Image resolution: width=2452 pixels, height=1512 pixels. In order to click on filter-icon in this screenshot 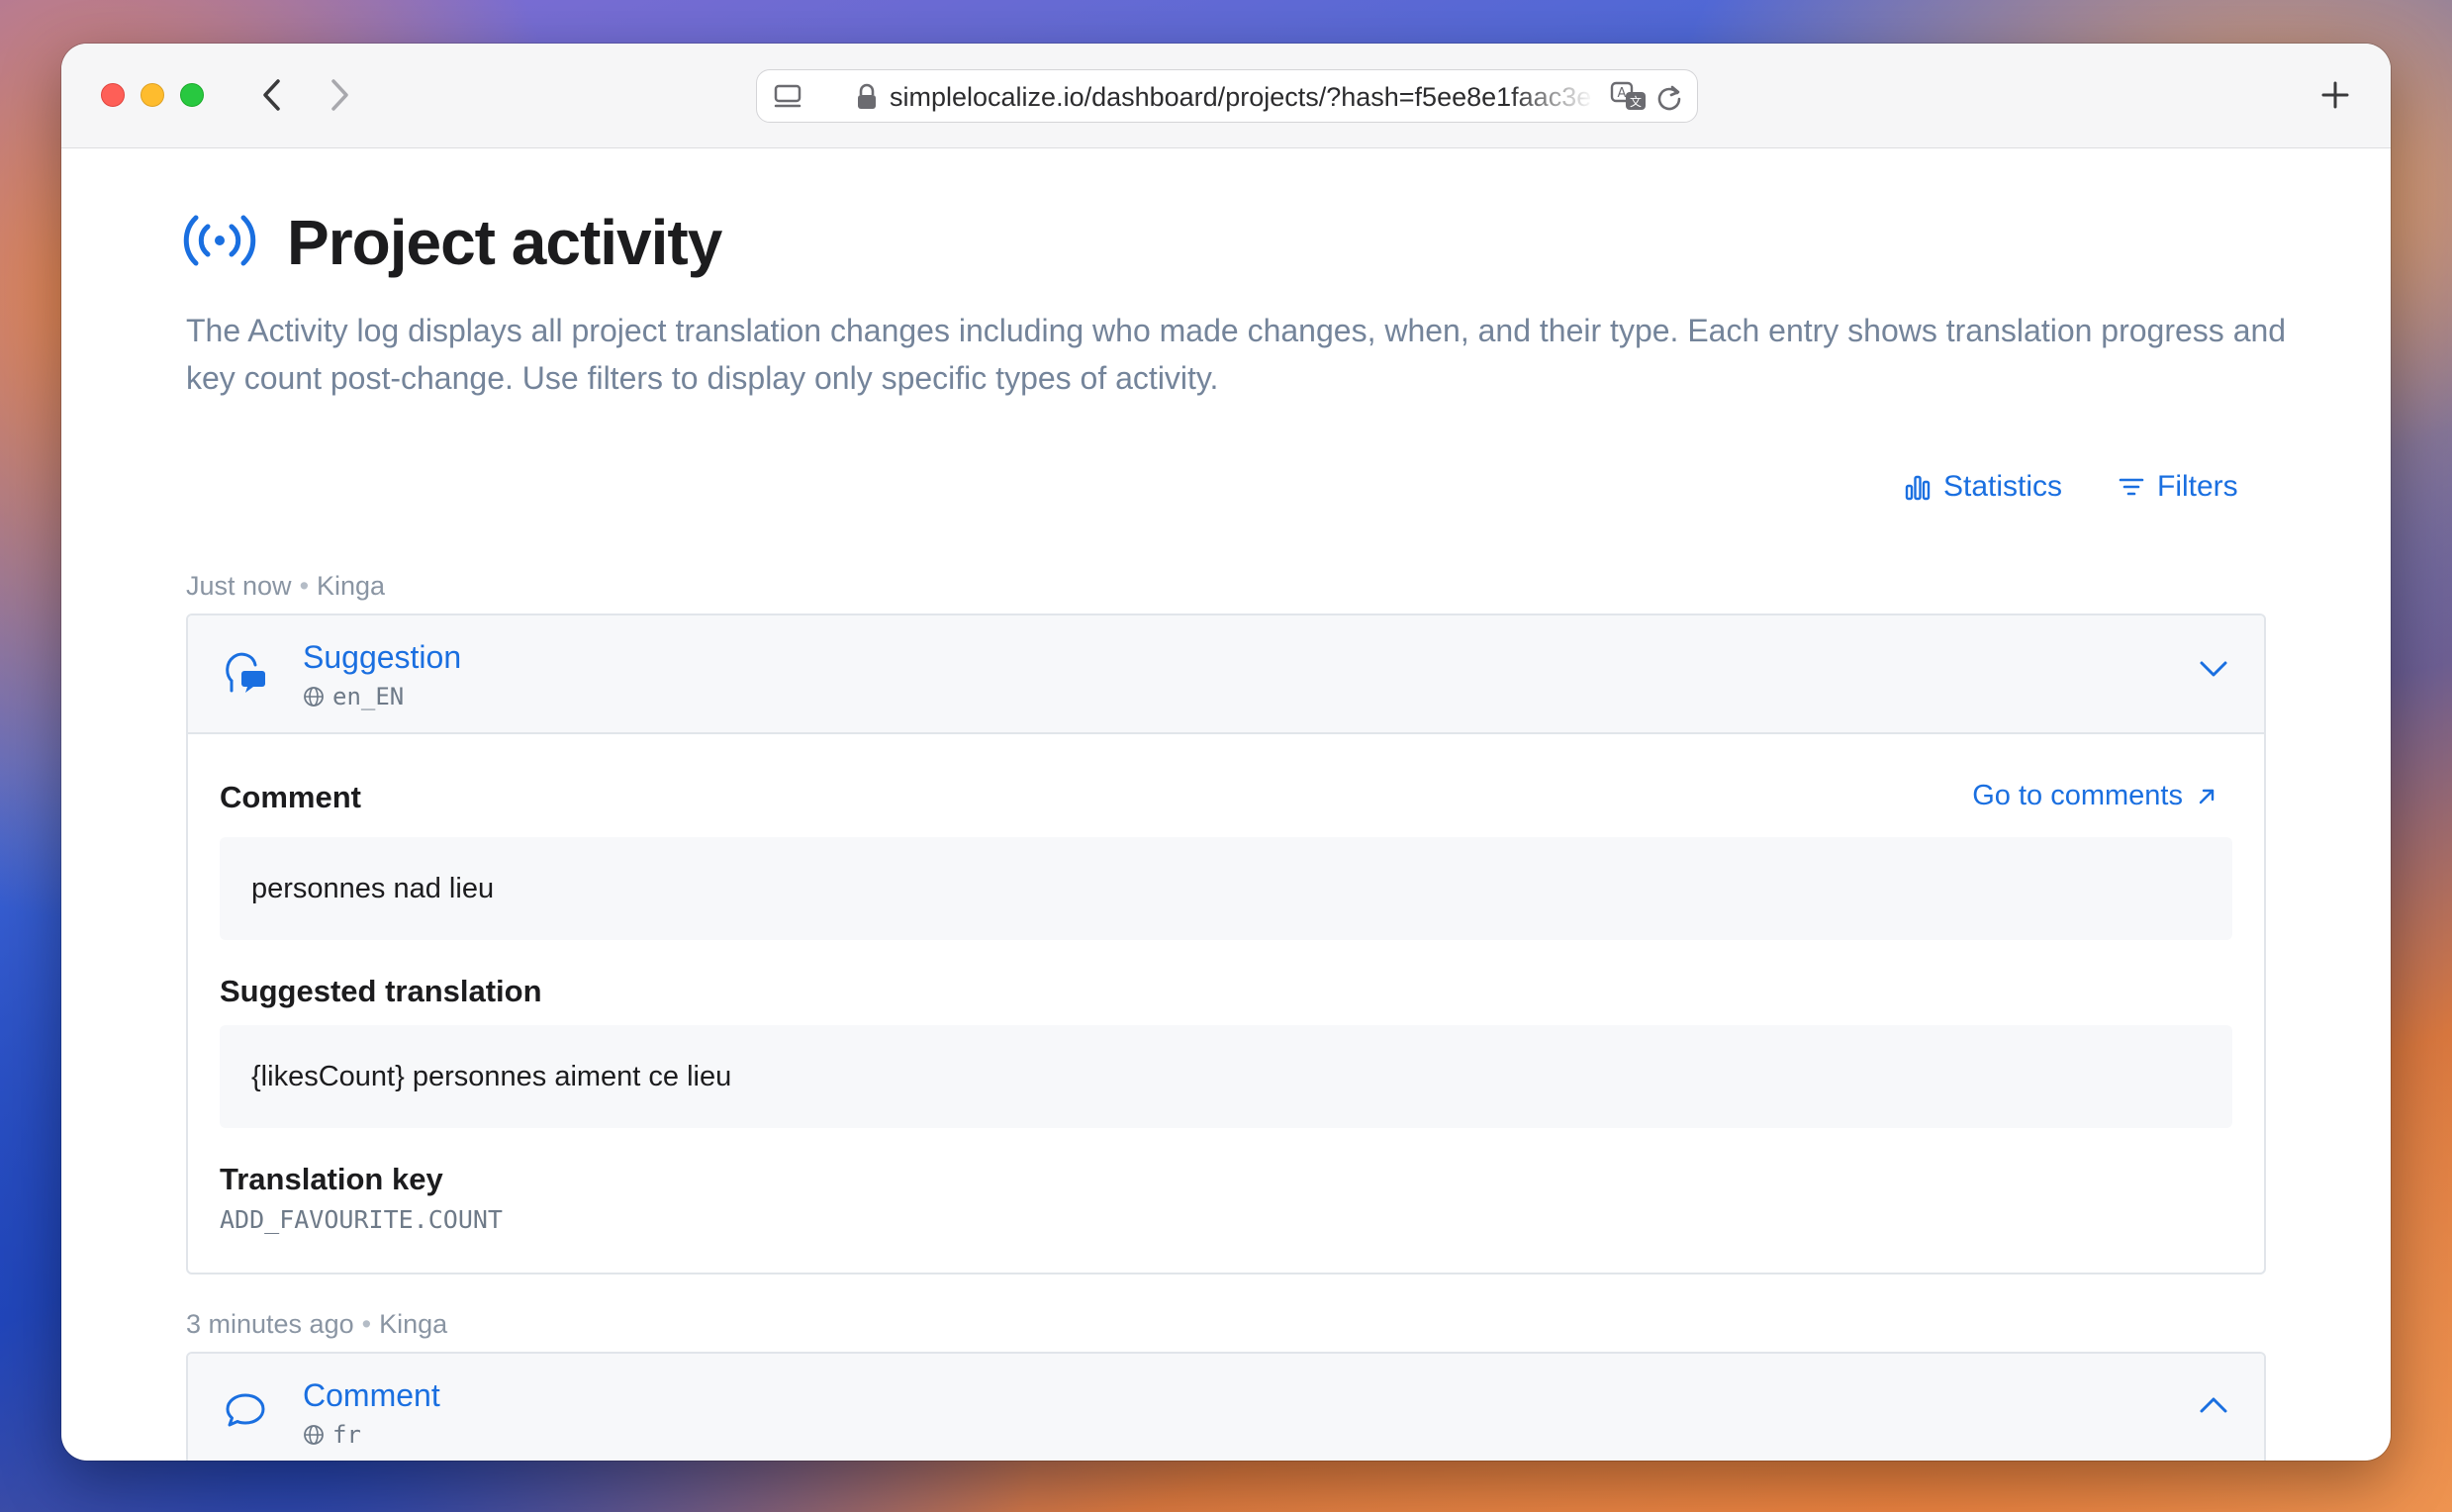, I will do `click(2131, 487)`.